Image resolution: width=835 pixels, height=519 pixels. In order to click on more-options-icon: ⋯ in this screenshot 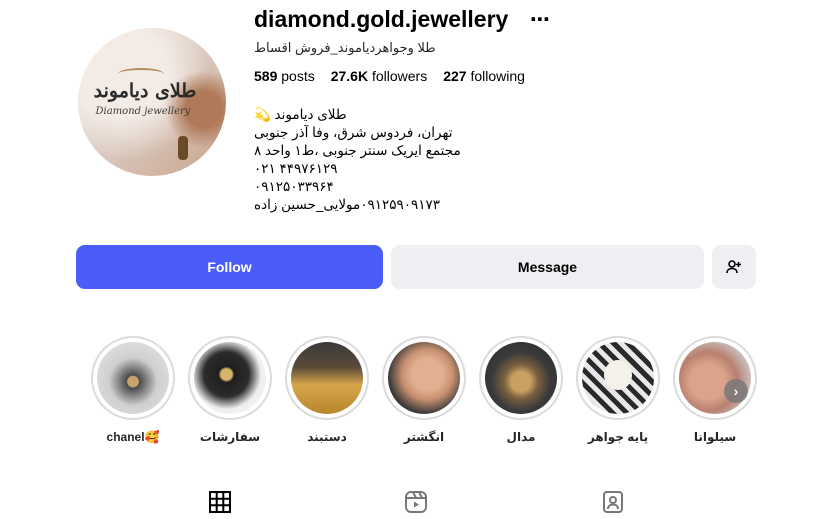, I will do `click(540, 19)`.